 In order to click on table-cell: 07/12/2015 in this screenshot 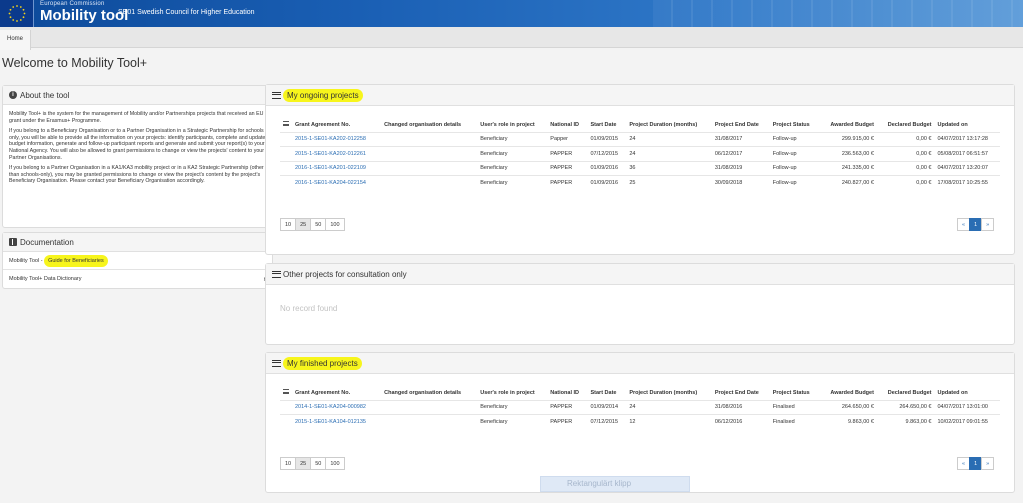, I will do `click(607, 421)`.